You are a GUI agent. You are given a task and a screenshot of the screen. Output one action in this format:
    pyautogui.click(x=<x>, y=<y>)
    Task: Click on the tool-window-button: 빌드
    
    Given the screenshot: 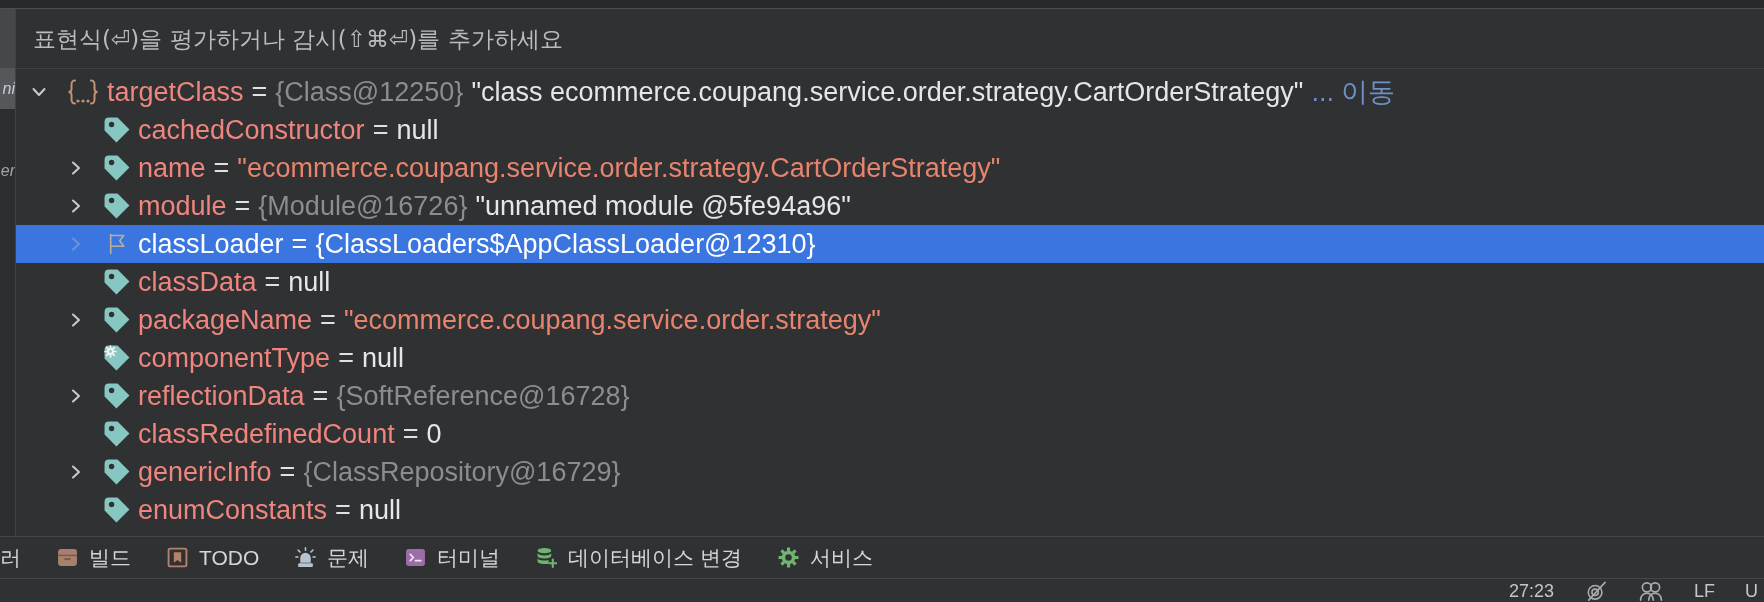 What is the action you would take?
    pyautogui.click(x=94, y=557)
    